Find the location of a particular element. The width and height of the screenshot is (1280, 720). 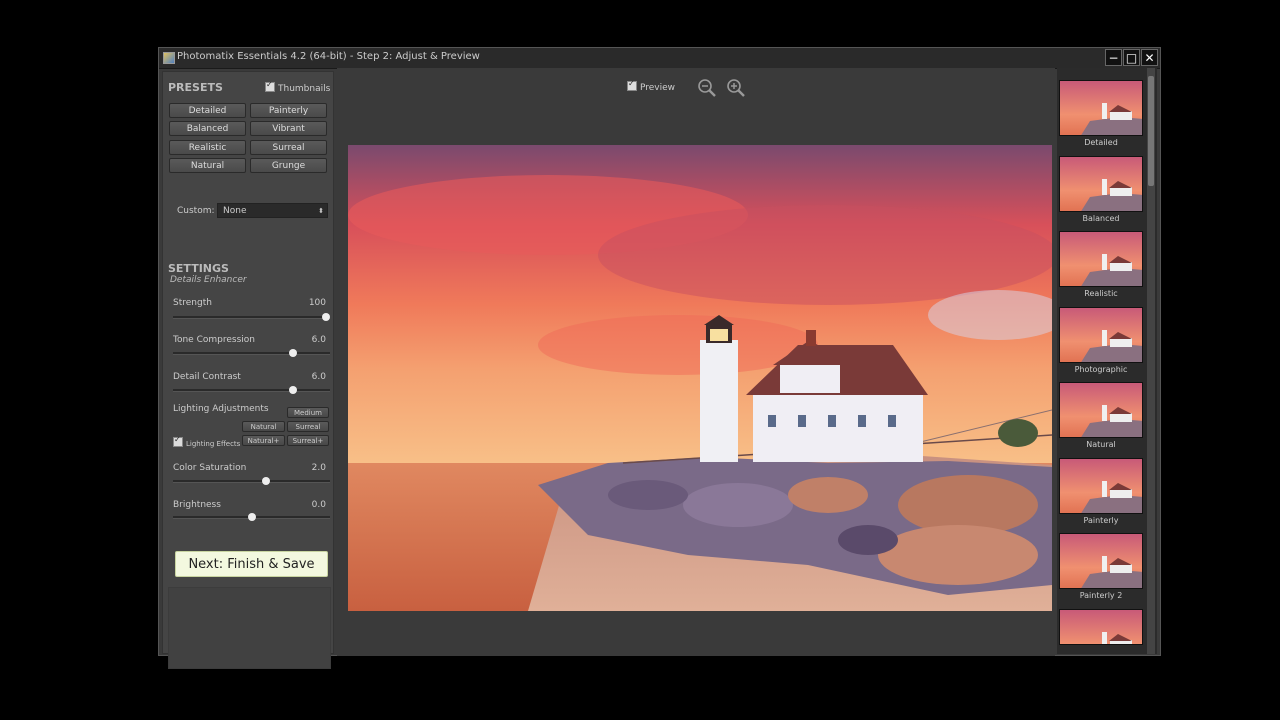

photomatix-icon is located at coordinates (169, 58).